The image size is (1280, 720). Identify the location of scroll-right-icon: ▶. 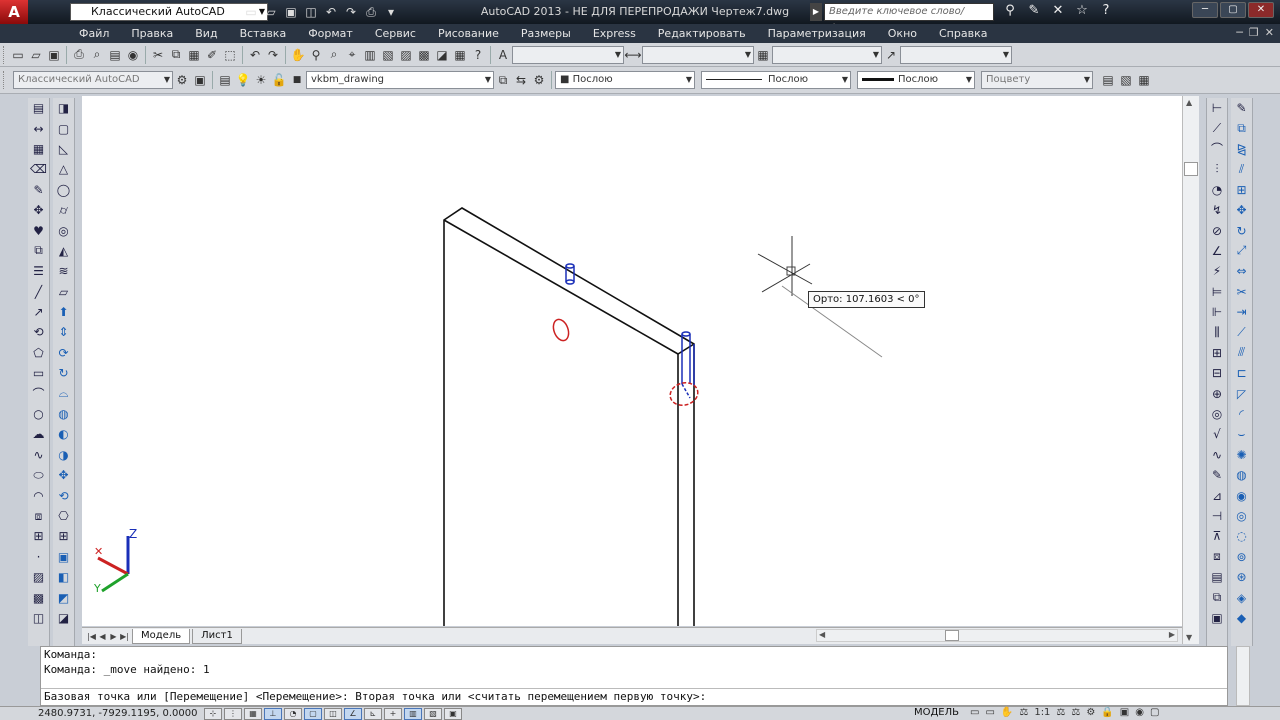
(1172, 634).